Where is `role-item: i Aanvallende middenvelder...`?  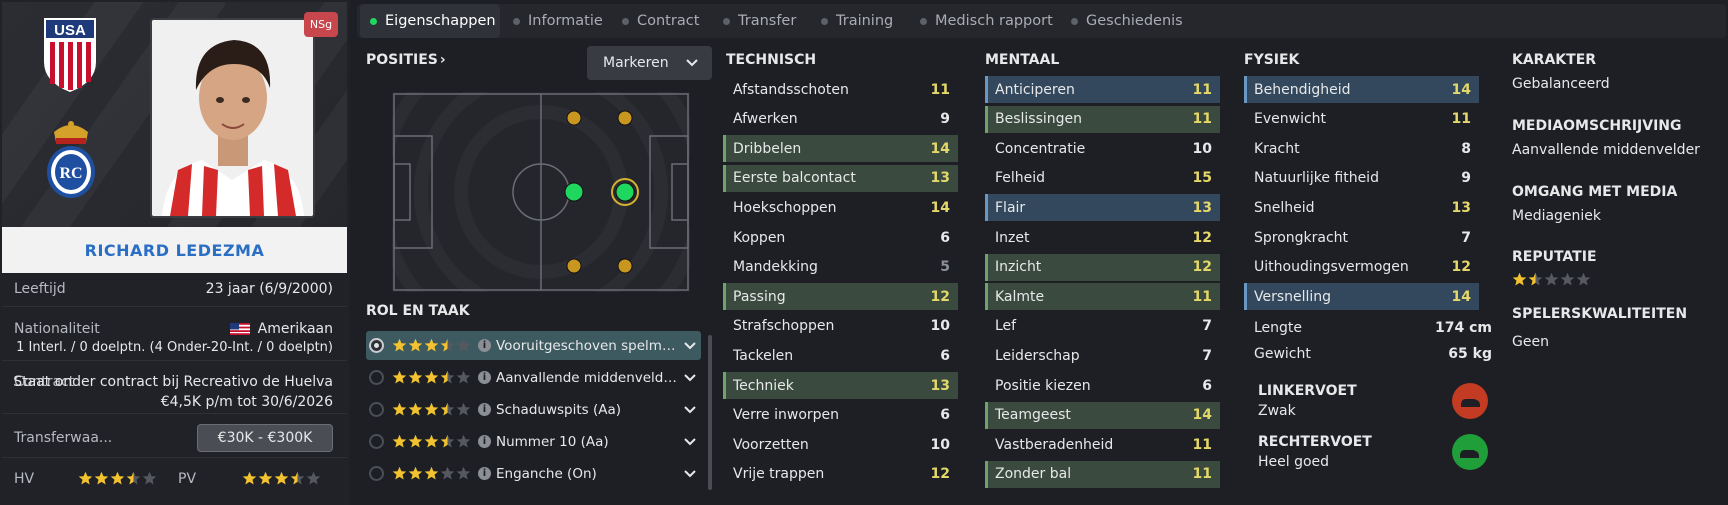
role-item: i Aanvallende middenvelder... is located at coordinates (533, 377).